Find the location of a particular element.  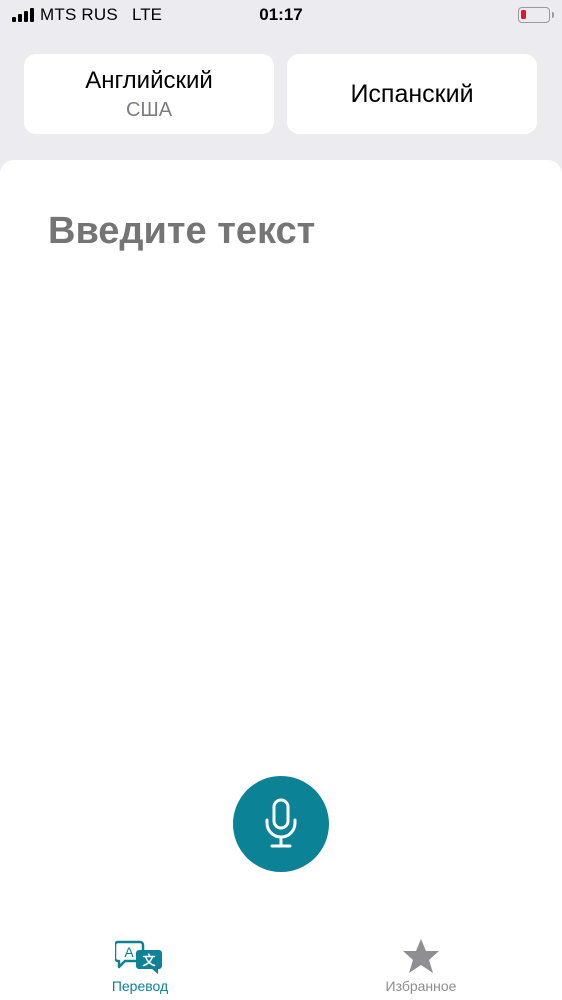

tab-favorites: Избранное is located at coordinates (421, 969).